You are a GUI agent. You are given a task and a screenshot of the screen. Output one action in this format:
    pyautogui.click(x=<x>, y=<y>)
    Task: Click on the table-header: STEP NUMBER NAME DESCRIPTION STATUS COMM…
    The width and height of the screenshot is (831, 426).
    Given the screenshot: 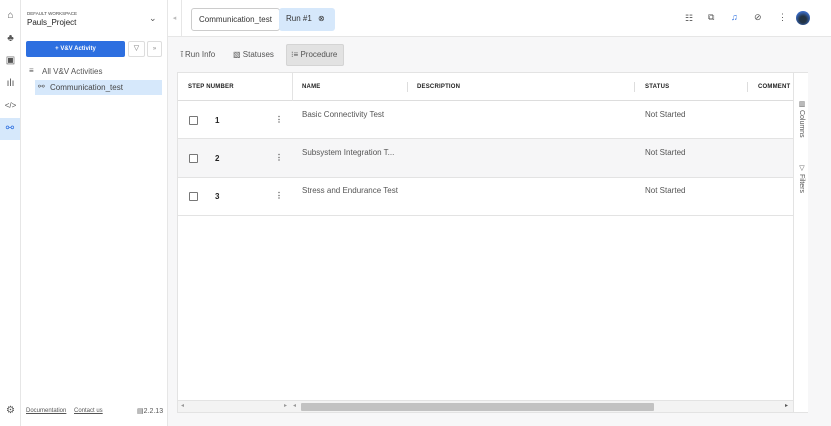 What is the action you would take?
    pyautogui.click(x=485, y=87)
    